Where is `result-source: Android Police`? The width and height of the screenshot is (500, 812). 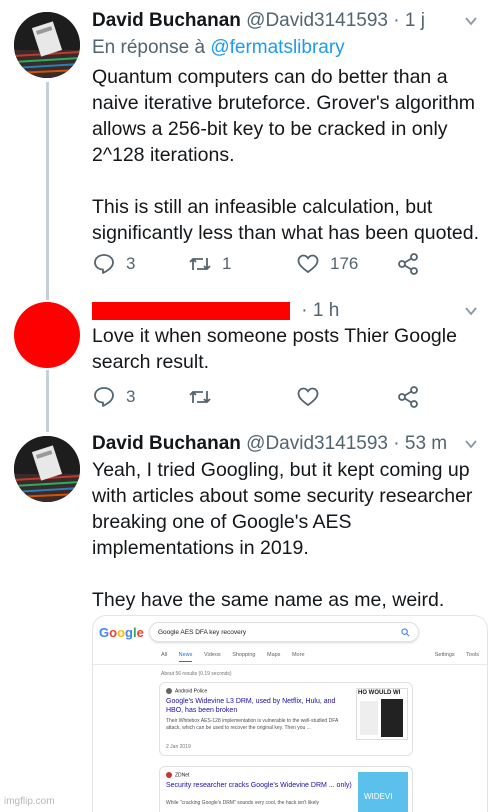 result-source: Android Police is located at coordinates (186, 691).